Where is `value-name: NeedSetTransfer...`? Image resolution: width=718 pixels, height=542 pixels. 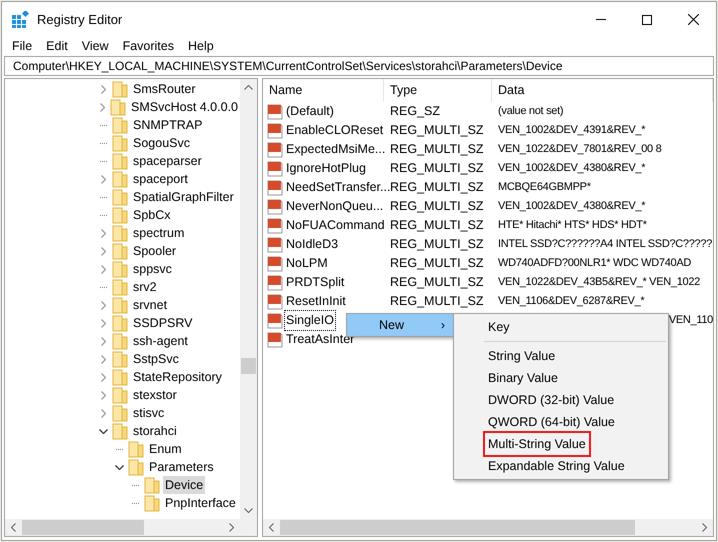 value-name: NeedSetTransfer... is located at coordinates (338, 187).